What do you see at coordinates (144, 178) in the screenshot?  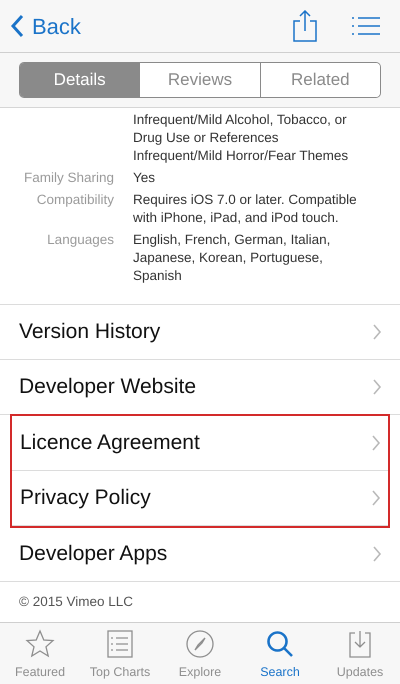 I see `info-value: Yes` at bounding box center [144, 178].